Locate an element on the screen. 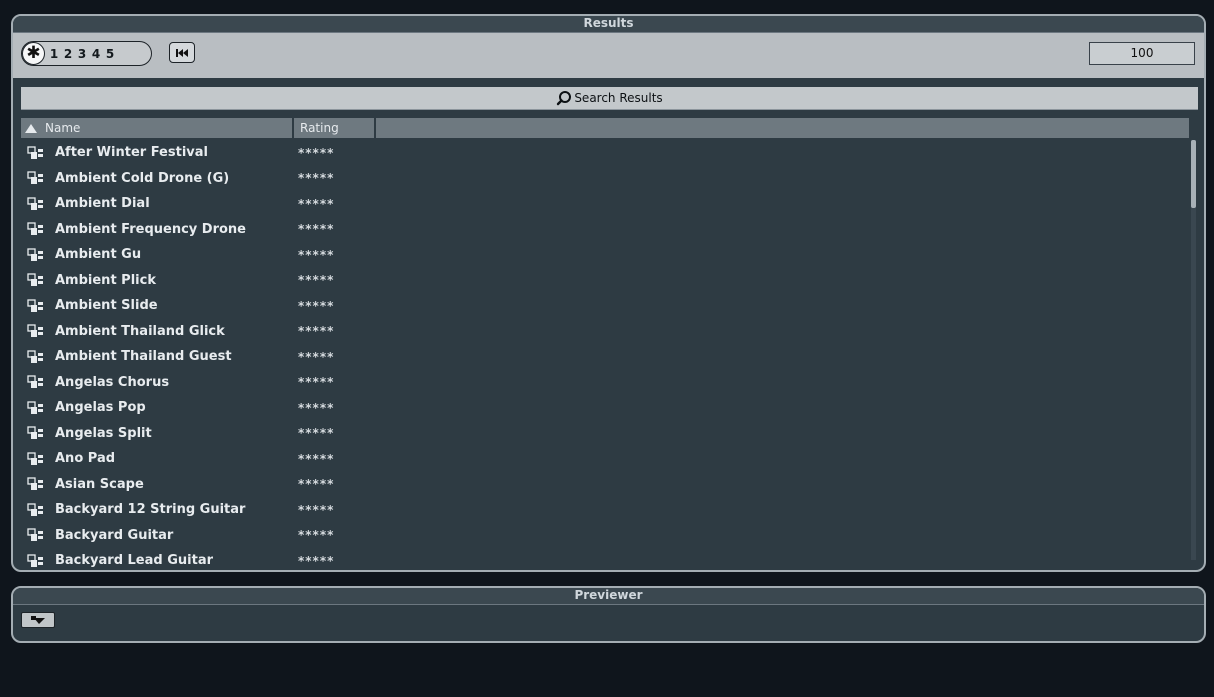 This screenshot has width=1214, height=697. previewer-toolbar is located at coordinates (608, 616).